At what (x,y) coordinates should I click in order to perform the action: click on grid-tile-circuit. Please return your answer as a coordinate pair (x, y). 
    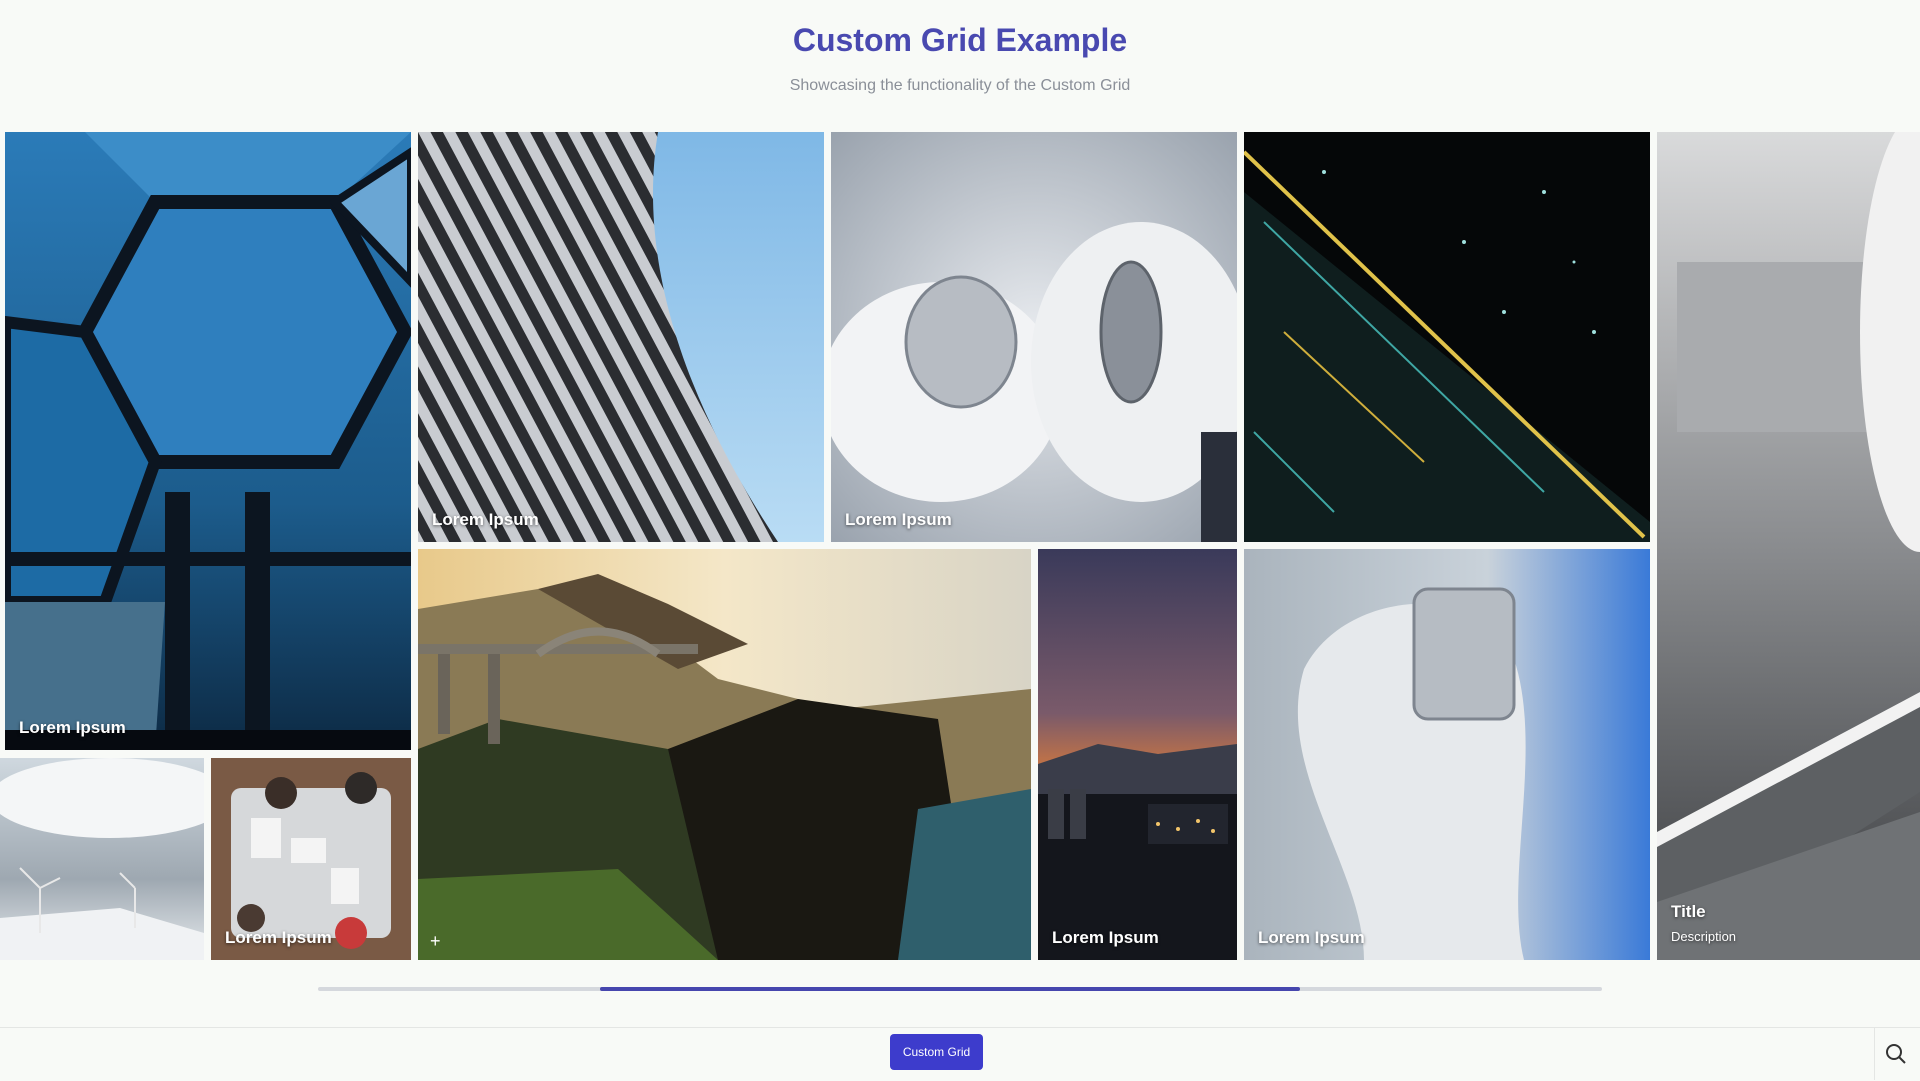
    Looking at the image, I should click on (1447, 337).